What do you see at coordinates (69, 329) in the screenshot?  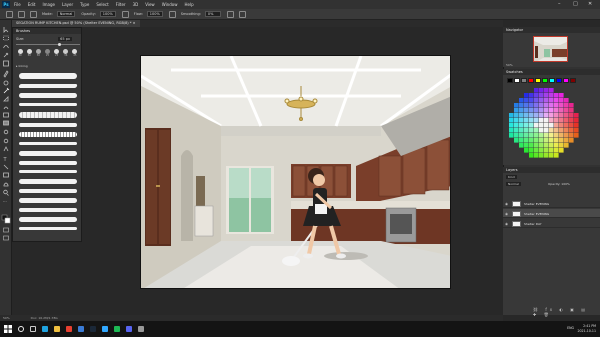 I see `chrome-icon` at bounding box center [69, 329].